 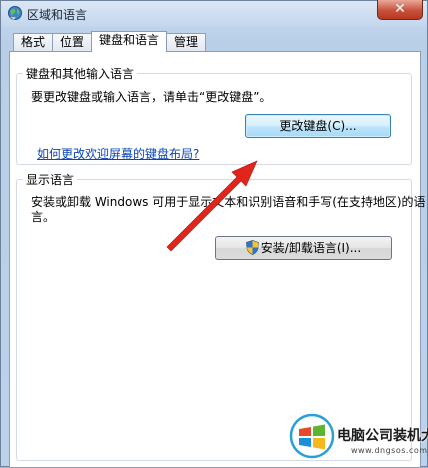 I want to click on title-bar: 区域和语言 ✕, so click(x=214, y=13).